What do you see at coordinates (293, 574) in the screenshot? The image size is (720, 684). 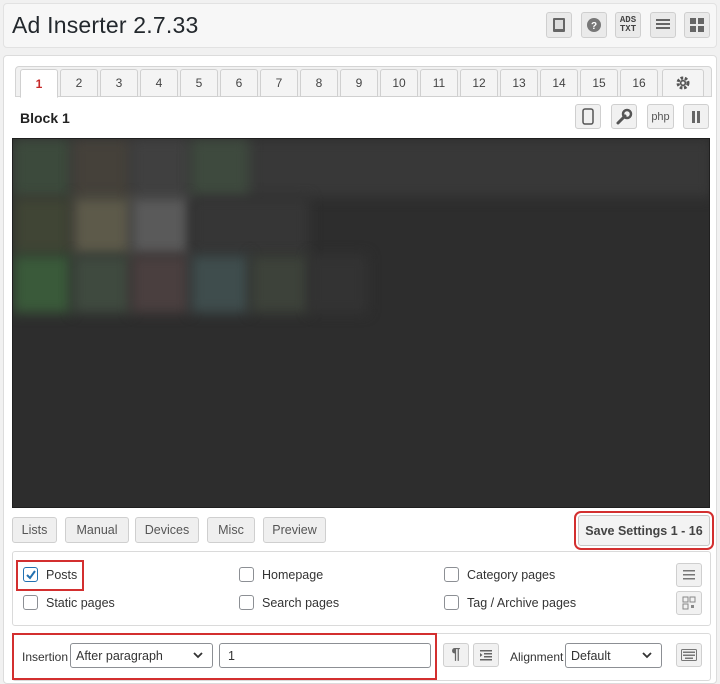 I see `homepage-label: Homepage` at bounding box center [293, 574].